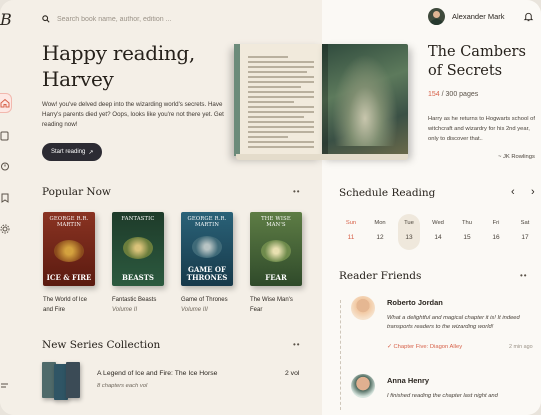  I want to click on day-wed: Wed 14, so click(438, 232).